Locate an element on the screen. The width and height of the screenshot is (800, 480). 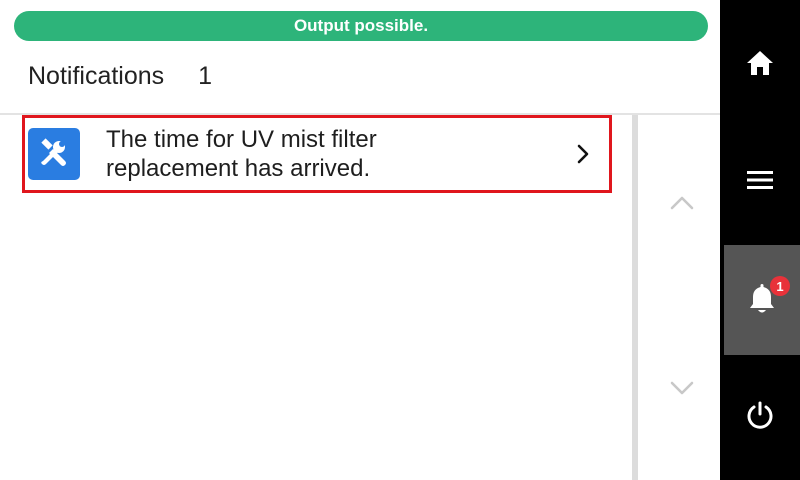
chevron-right-icon is located at coordinates (583, 154).